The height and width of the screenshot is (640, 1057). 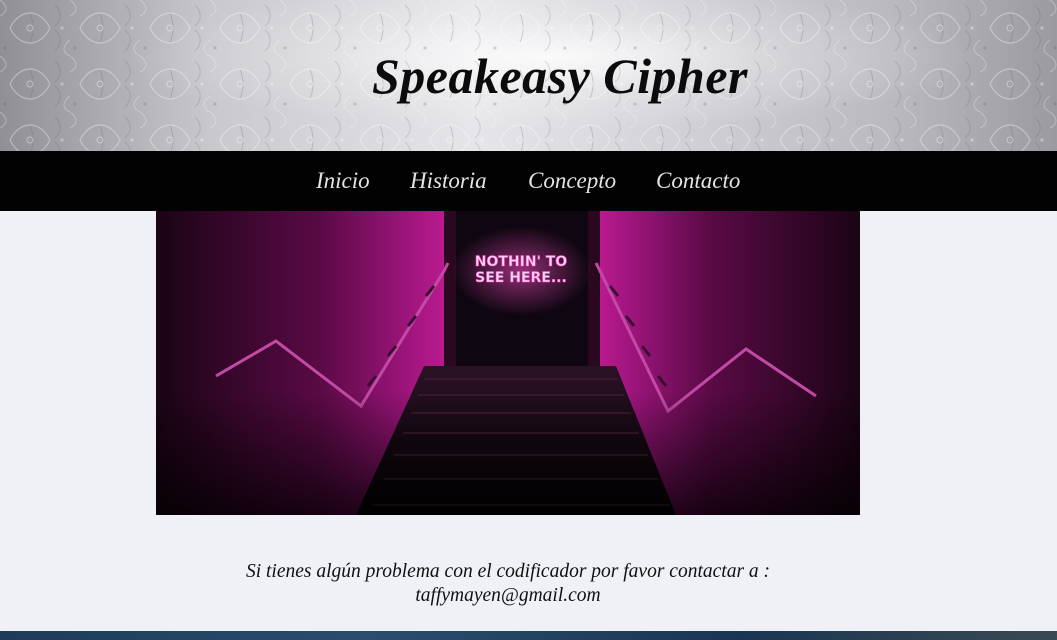 I want to click on nav-list: Inicio Historia Concepto Contacto, so click(x=528, y=181).